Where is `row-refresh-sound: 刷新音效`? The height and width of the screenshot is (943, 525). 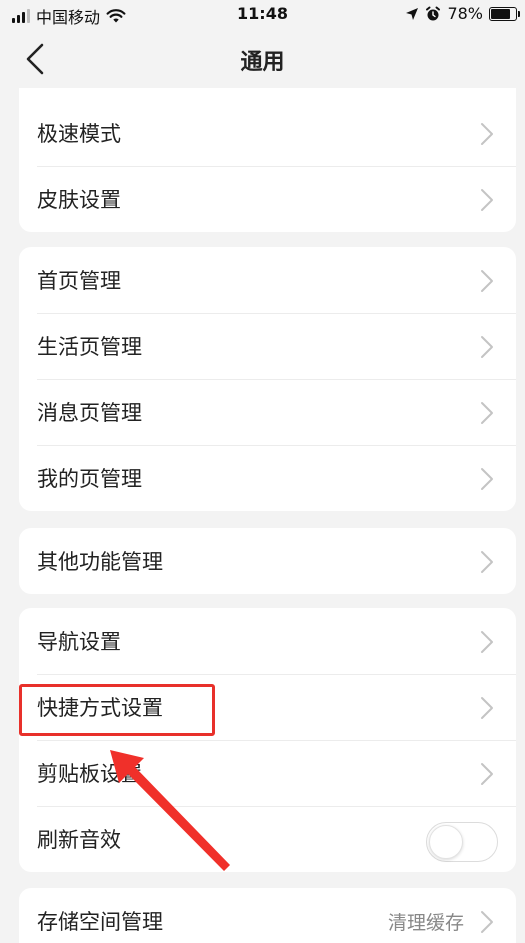
row-refresh-sound: 刷新音效 is located at coordinates (267, 839).